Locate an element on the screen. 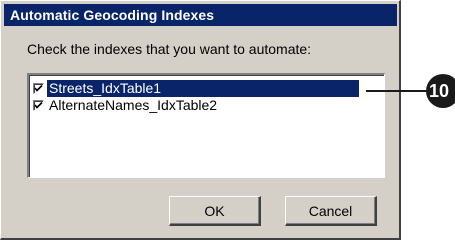 This screenshot has height=240, width=455. ok-button: OK is located at coordinates (215, 211).